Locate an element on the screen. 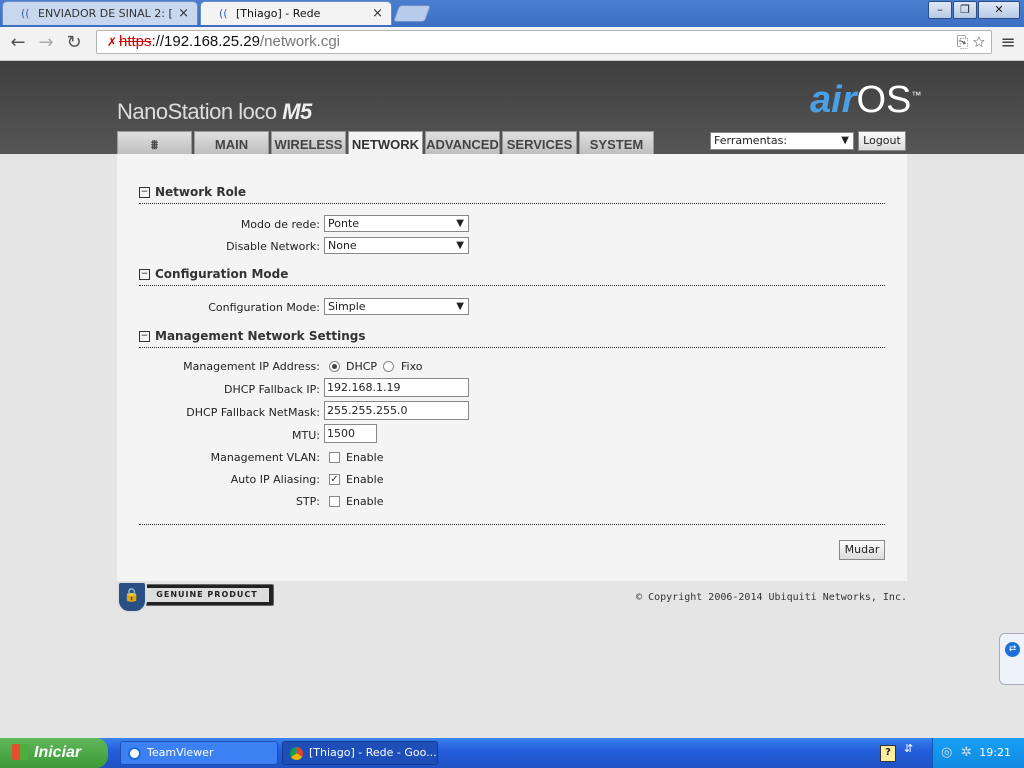  config-mode-label: Configuration Mode: is located at coordinates (264, 307).